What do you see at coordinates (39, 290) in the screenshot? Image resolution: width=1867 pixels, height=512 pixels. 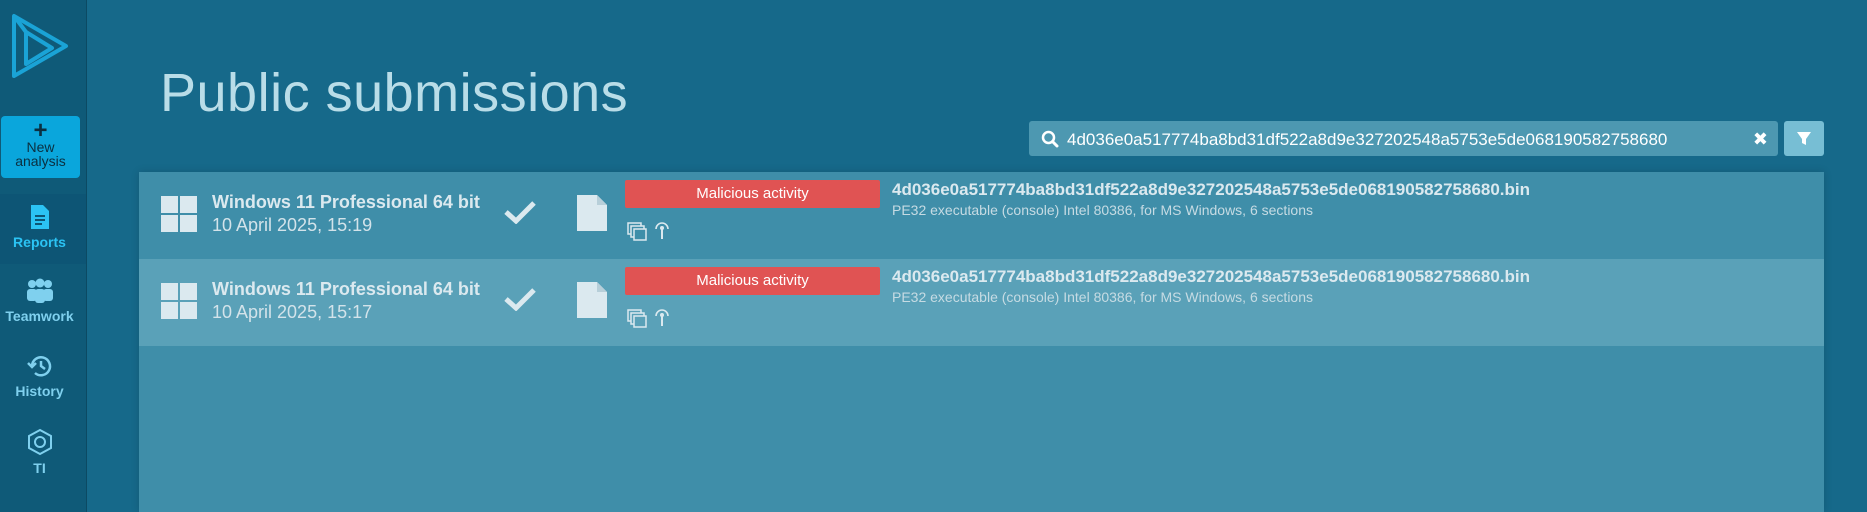 I see `people-icon` at bounding box center [39, 290].